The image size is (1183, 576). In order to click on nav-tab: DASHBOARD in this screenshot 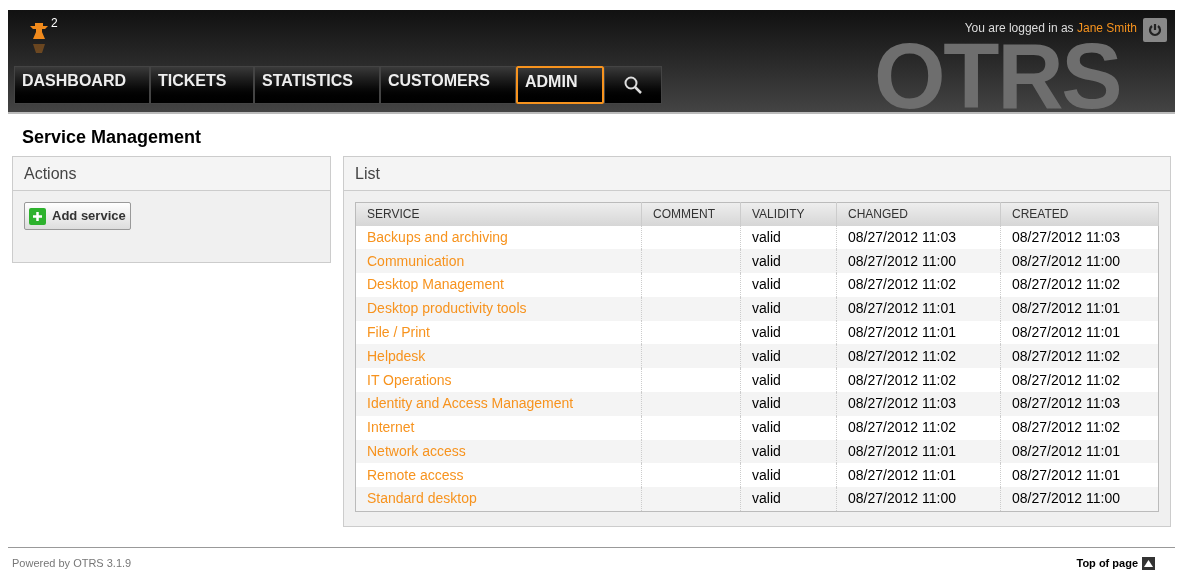, I will do `click(82, 85)`.